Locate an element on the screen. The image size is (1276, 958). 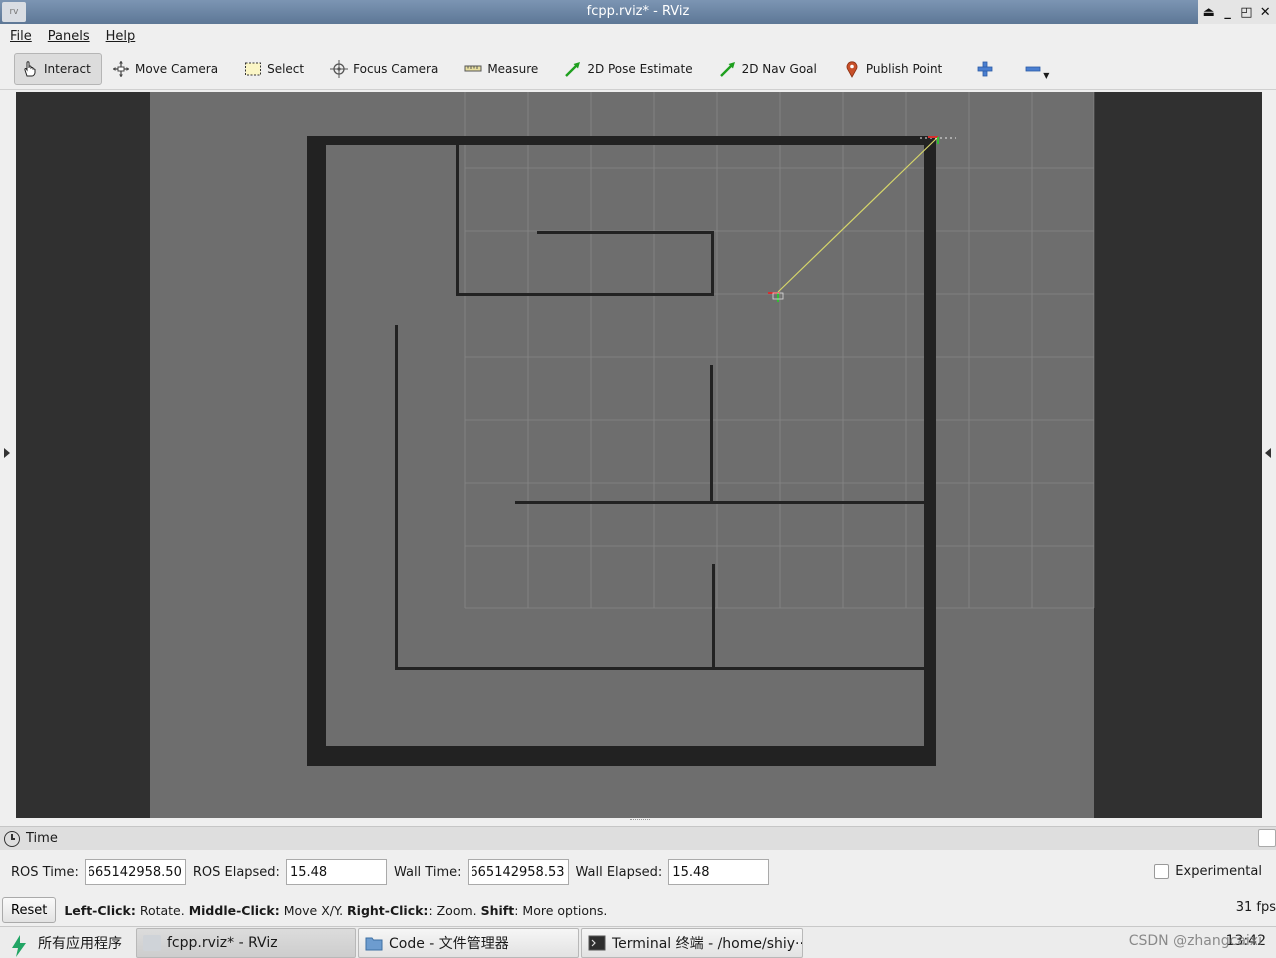
tool-measure: Measure is located at coordinates (504, 69).